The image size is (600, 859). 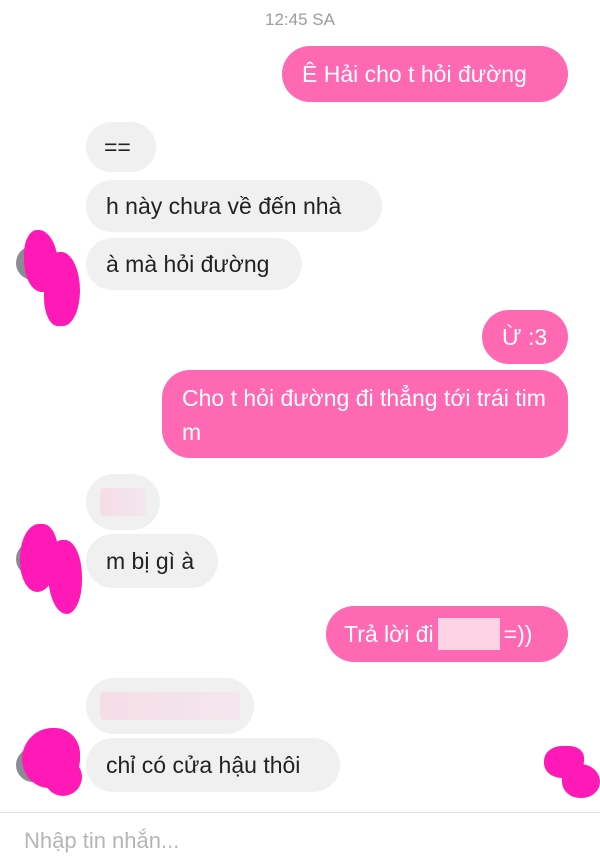 I want to click on message-outgoing: Trả lời đi =)), so click(x=447, y=634).